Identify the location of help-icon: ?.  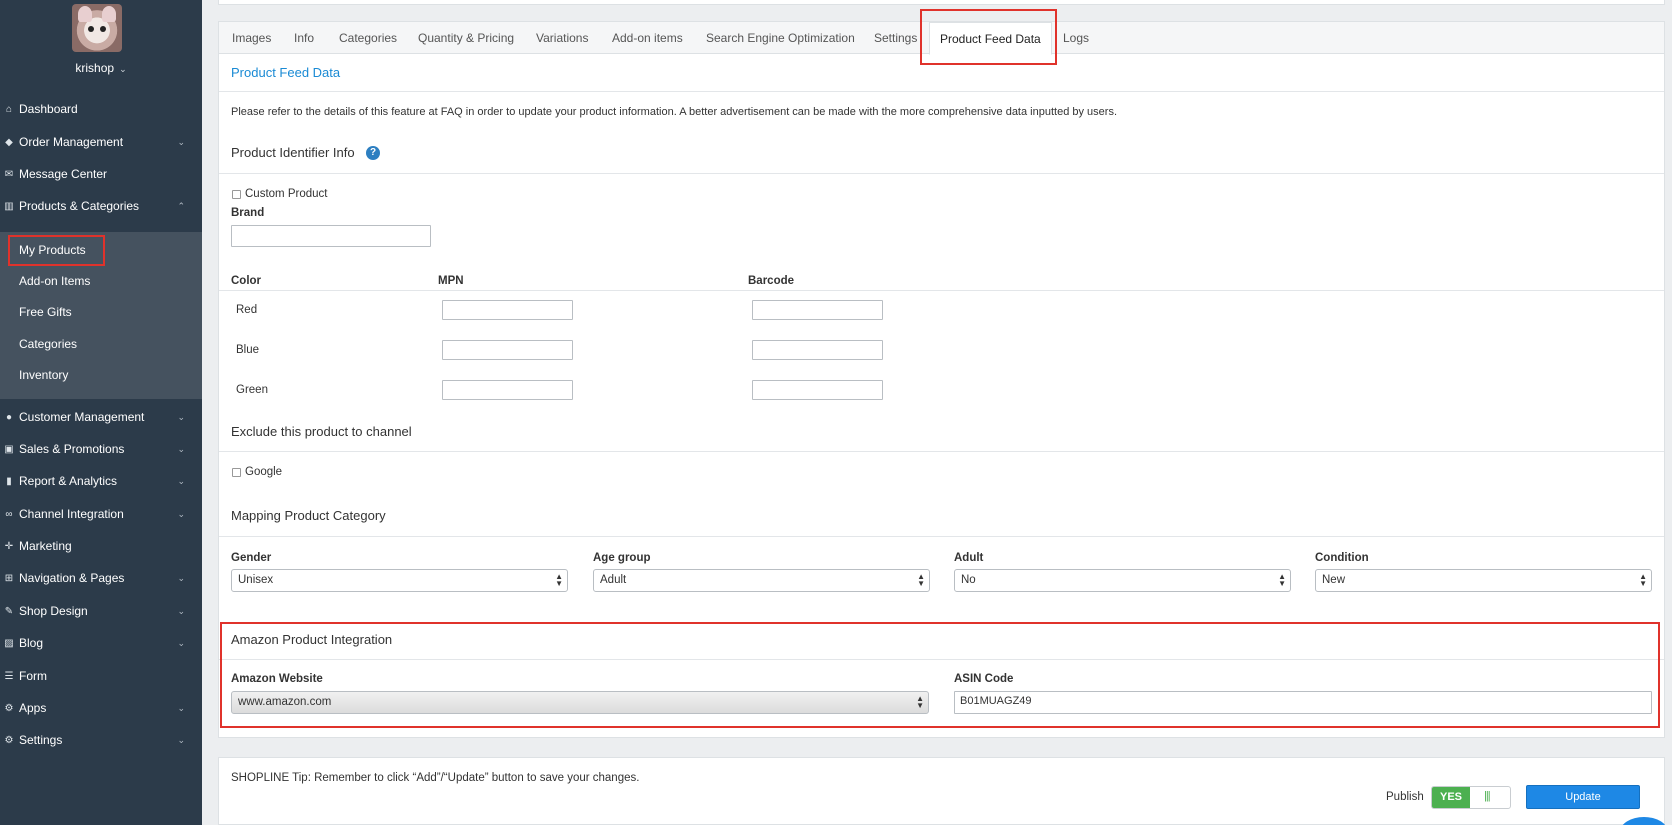
(373, 153).